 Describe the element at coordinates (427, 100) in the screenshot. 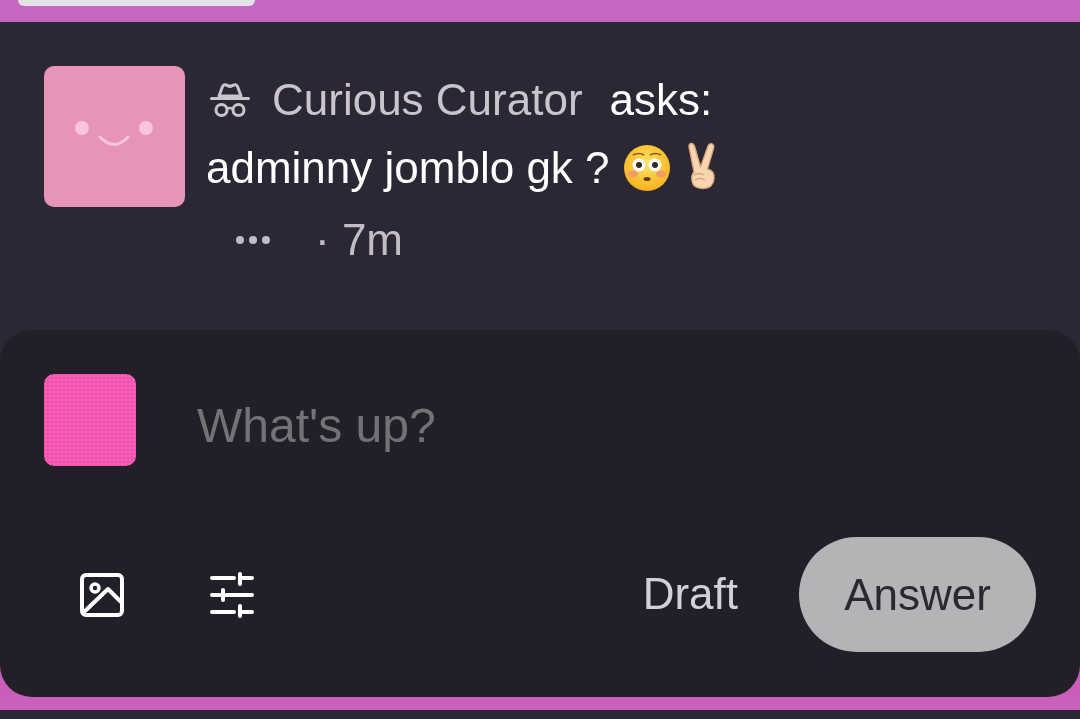

I see `asker-name: Curious Curator` at that location.